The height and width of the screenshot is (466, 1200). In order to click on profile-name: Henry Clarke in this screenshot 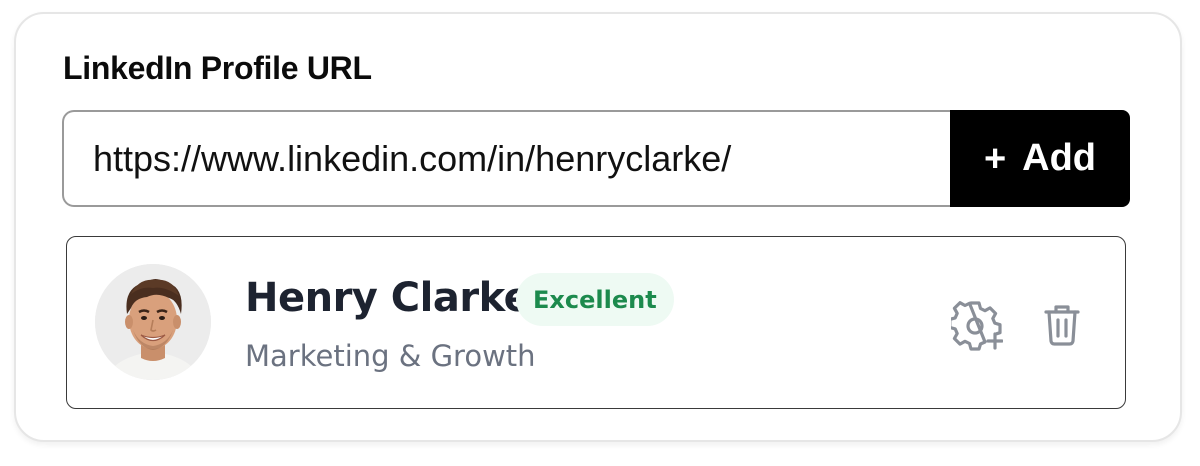, I will do `click(388, 298)`.